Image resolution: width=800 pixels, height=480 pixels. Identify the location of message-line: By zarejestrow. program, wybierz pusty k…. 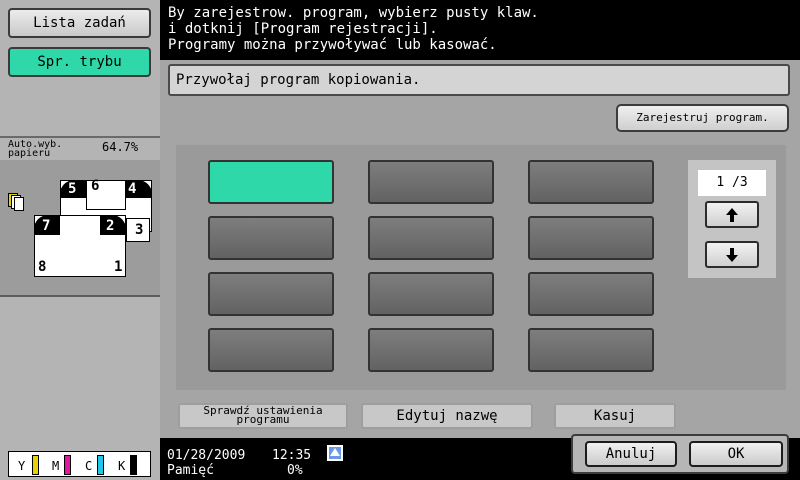
(353, 13).